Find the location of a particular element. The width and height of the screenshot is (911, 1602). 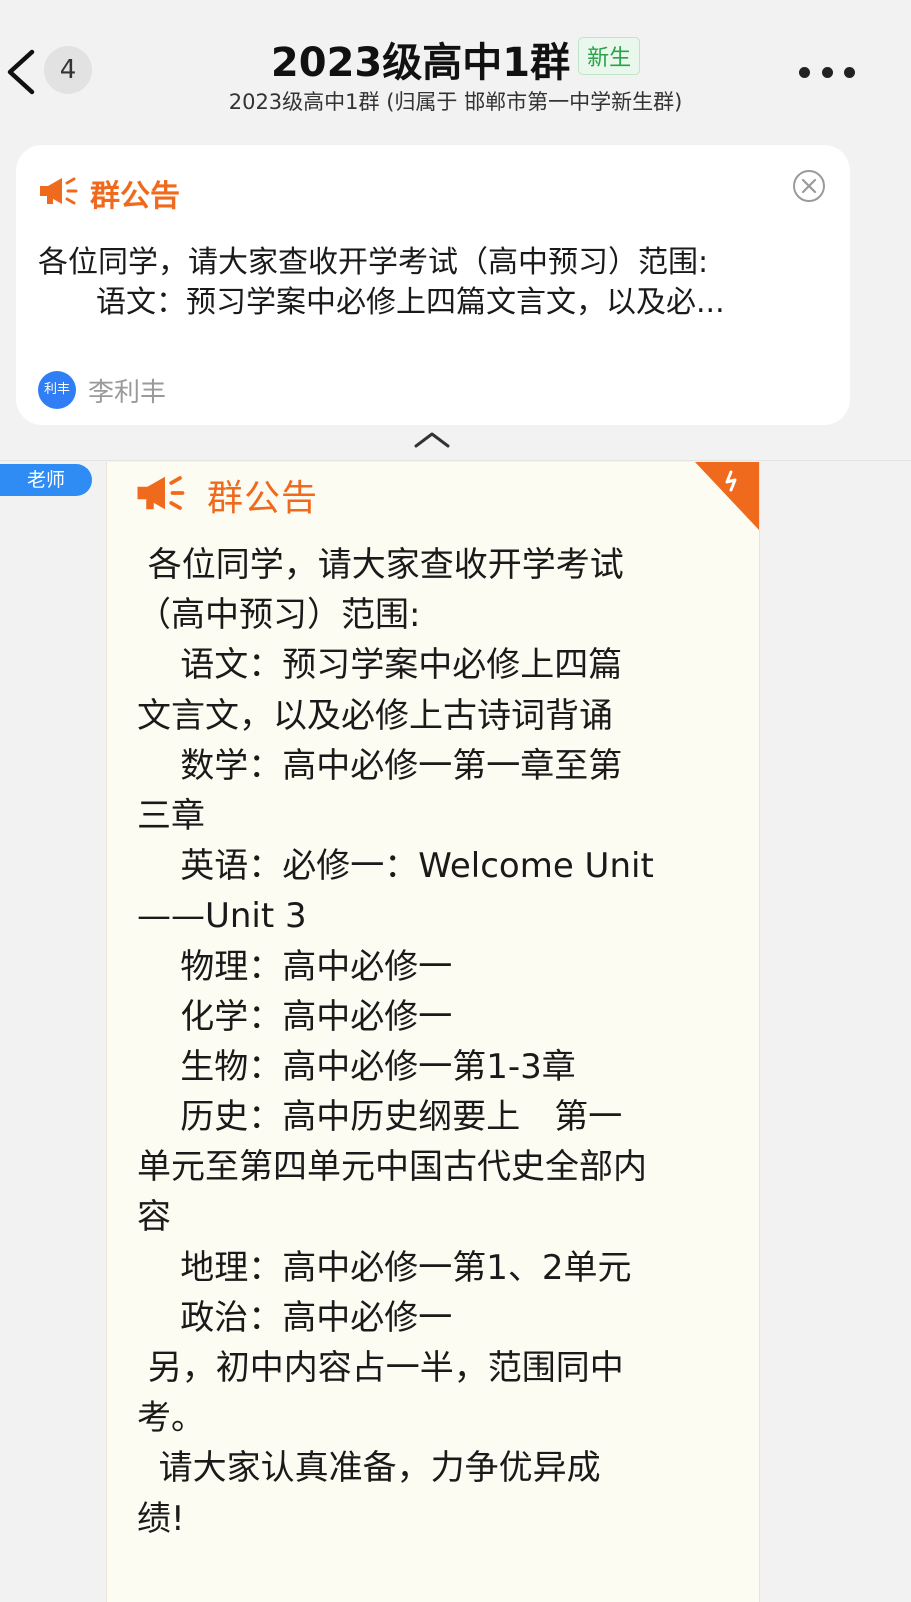

divider is located at coordinates (455, 460).